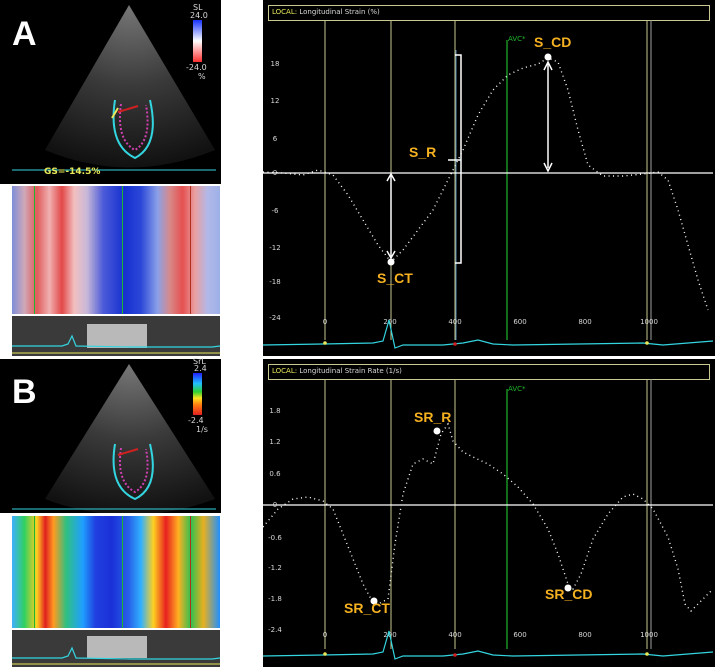 Image resolution: width=716 pixels, height=671 pixels. Describe the element at coordinates (275, 538) in the screenshot. I see `svg-text: -0.6` at that location.